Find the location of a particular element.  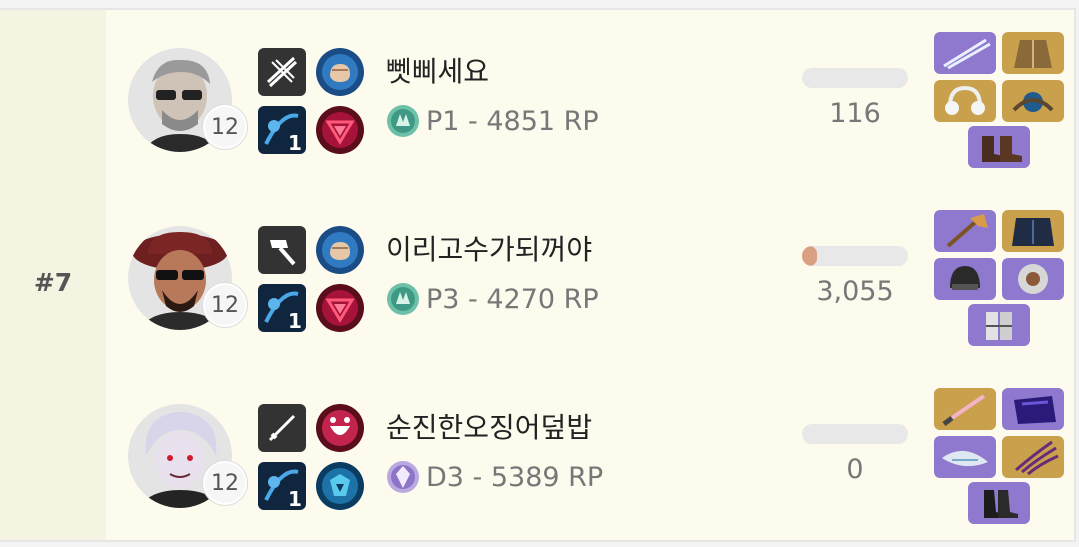

orb-item is located at coordinates (1033, 101).